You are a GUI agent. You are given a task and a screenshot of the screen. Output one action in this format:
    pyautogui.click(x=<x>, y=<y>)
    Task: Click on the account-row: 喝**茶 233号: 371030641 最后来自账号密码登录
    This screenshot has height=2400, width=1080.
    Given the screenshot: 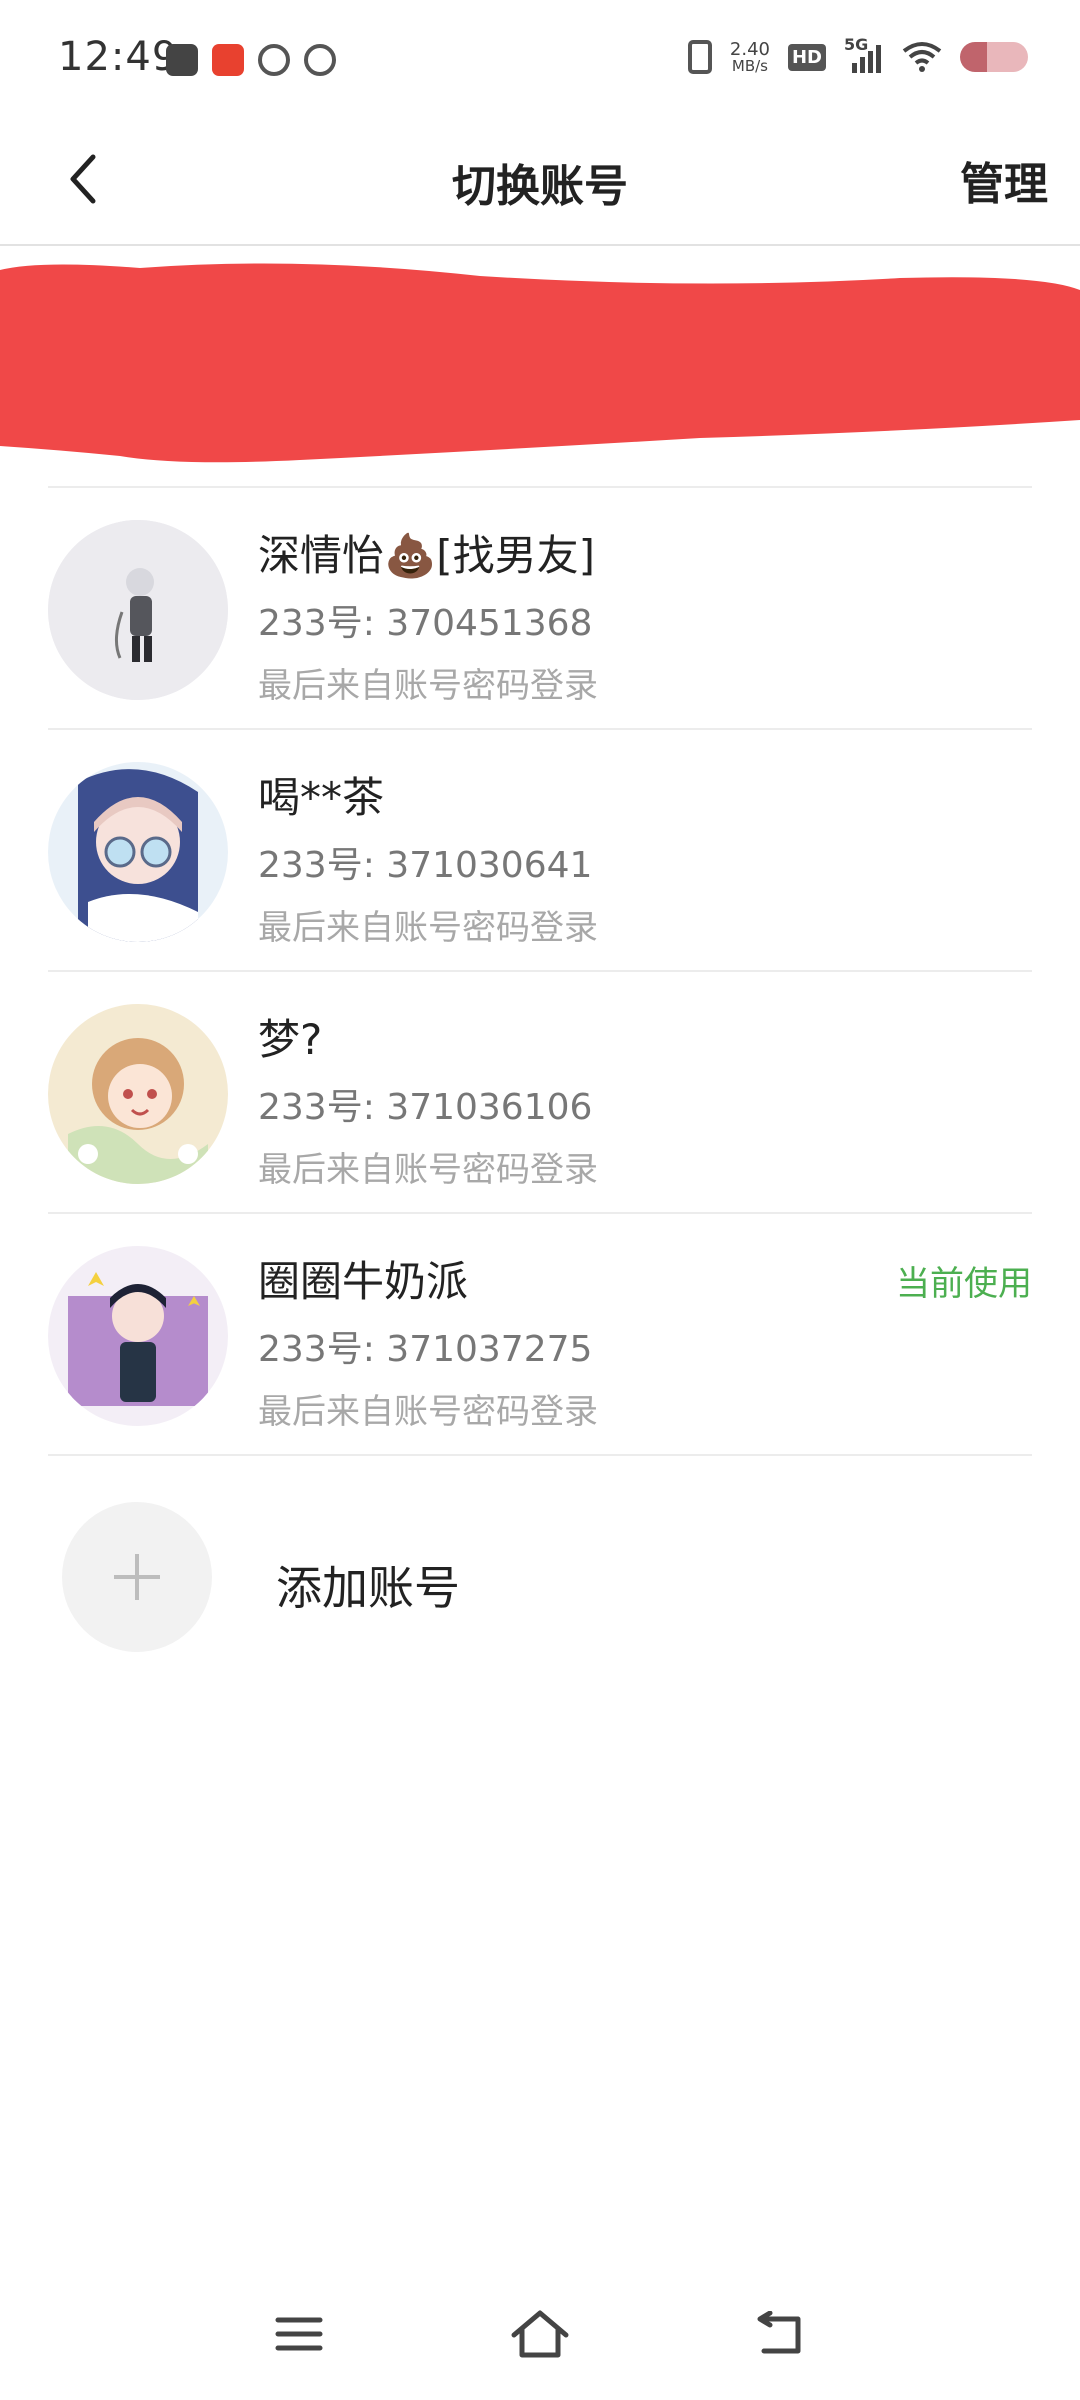 What is the action you would take?
    pyautogui.click(x=540, y=851)
    